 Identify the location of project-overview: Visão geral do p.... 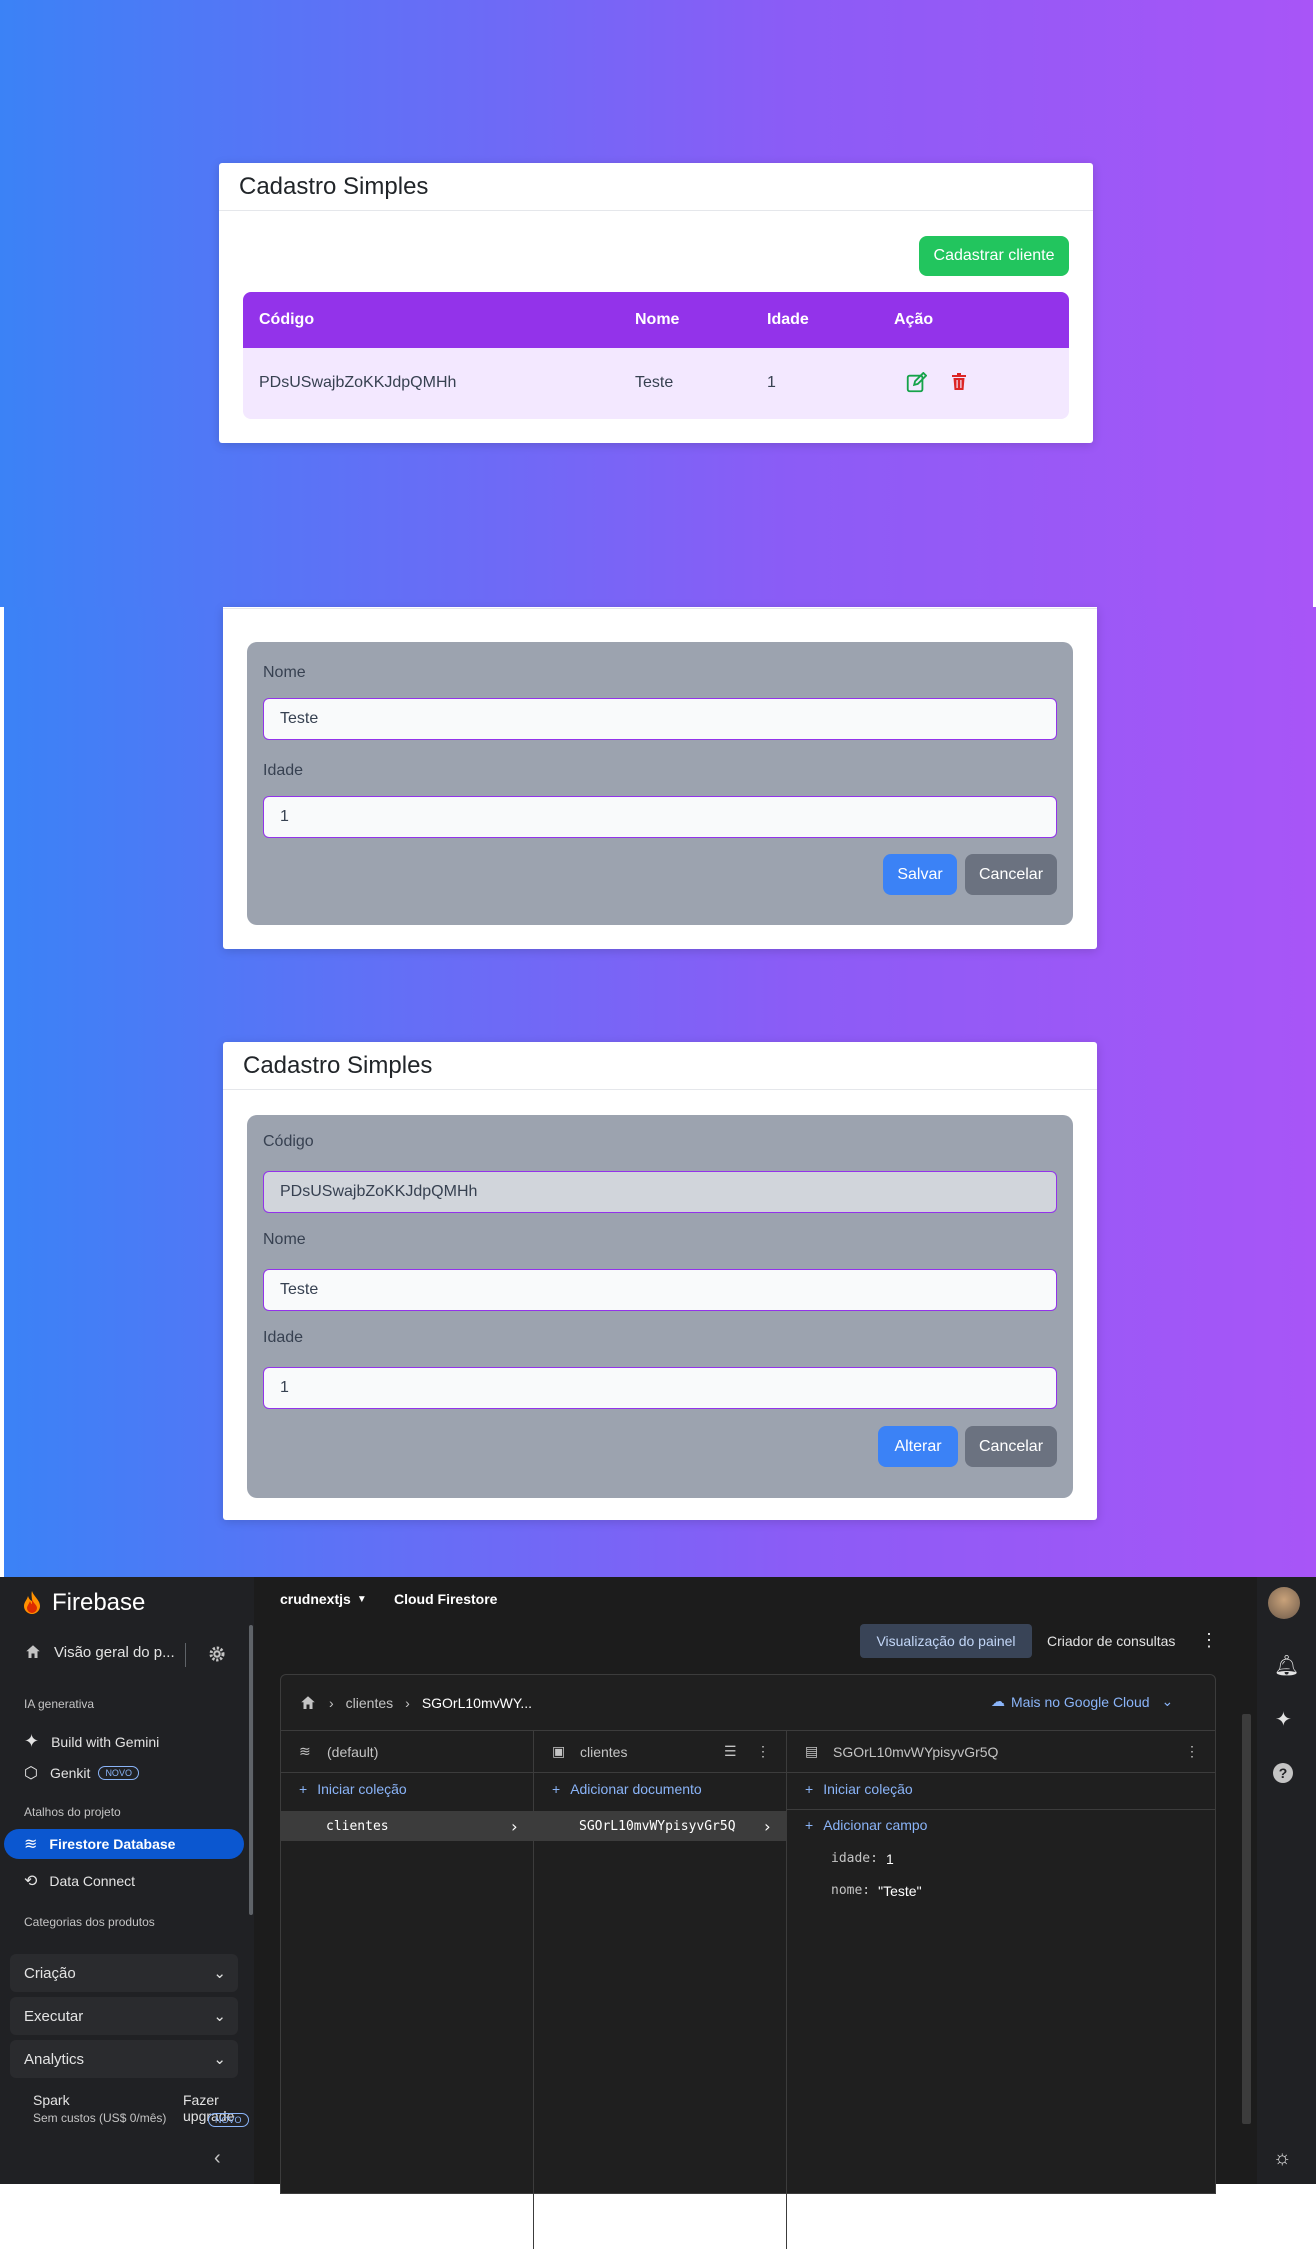
(99, 1652).